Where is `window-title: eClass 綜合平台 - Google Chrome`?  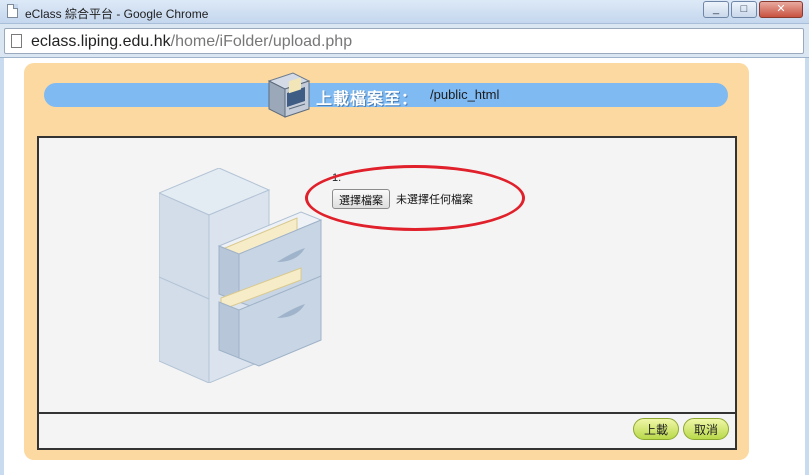
window-title: eClass 綜合平台 - Google Chrome is located at coordinates (117, 14).